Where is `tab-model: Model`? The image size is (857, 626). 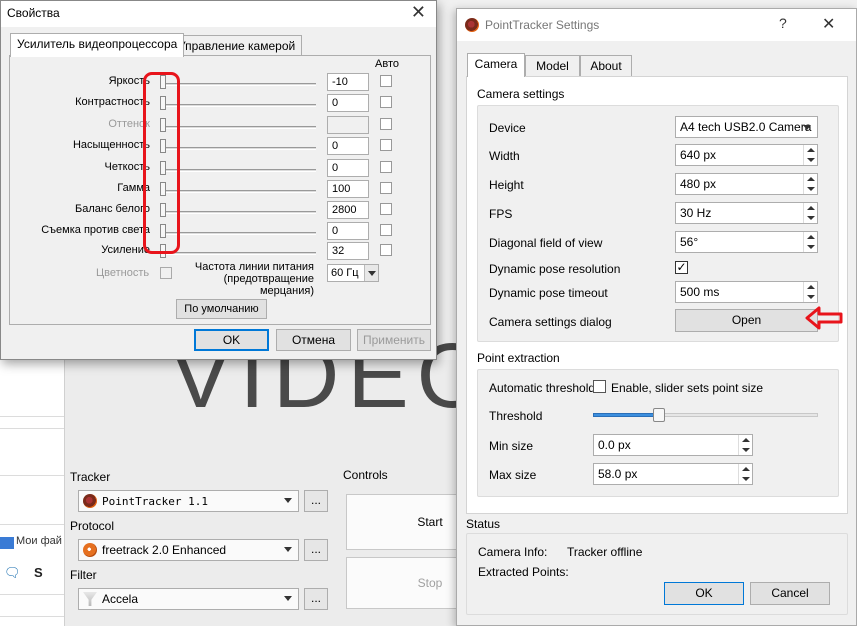
tab-model: Model is located at coordinates (552, 66).